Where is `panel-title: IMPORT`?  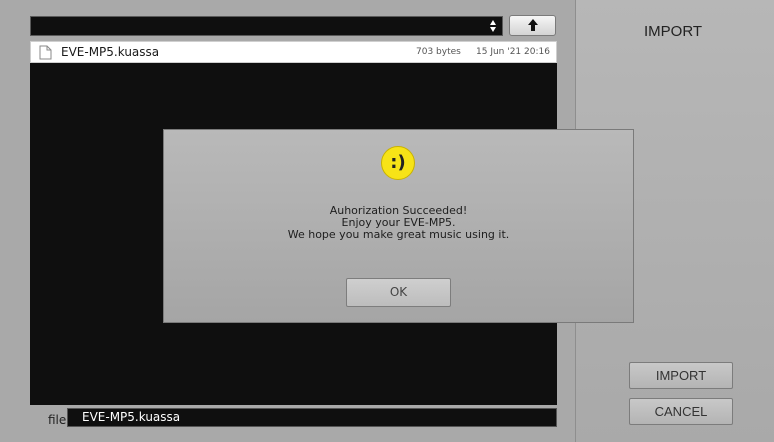 panel-title: IMPORT is located at coordinates (673, 31).